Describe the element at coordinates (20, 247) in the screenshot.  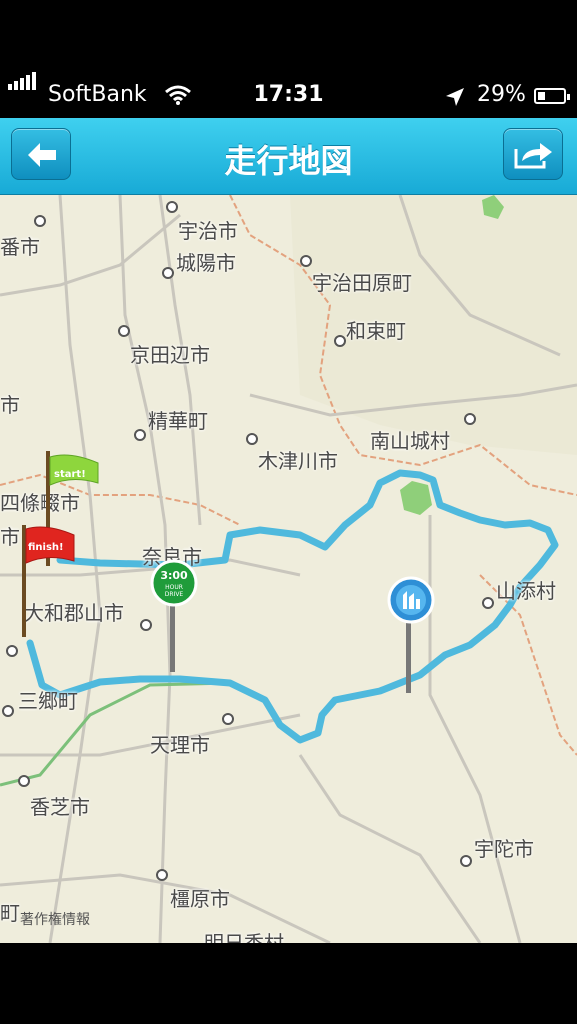
I see `place-label: 番市` at that location.